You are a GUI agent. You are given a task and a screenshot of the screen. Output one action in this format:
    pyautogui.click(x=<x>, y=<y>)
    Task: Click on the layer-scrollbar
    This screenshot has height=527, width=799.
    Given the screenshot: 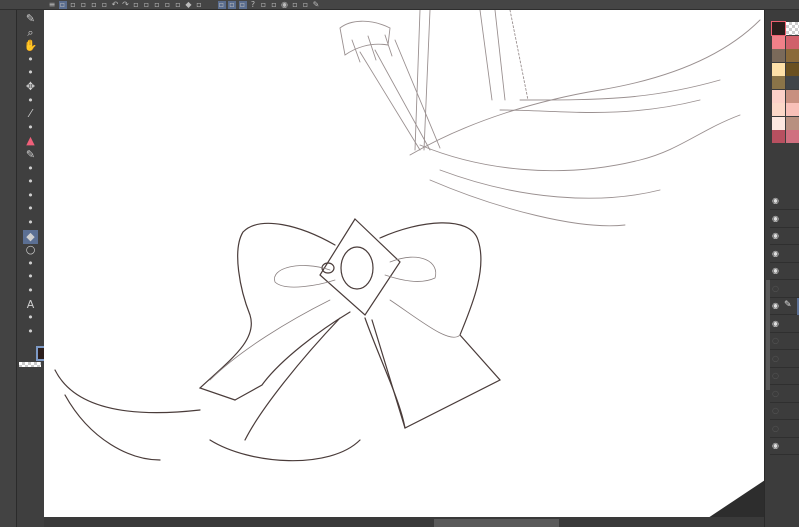 What is the action you would take?
    pyautogui.click(x=768, y=335)
    